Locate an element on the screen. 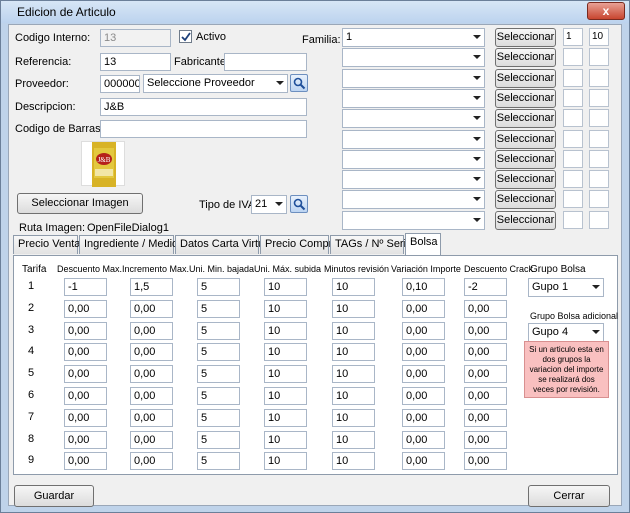 The image size is (630, 513). seleccionar-imagen-button: Seleccionar Imagen is located at coordinates (80, 203).